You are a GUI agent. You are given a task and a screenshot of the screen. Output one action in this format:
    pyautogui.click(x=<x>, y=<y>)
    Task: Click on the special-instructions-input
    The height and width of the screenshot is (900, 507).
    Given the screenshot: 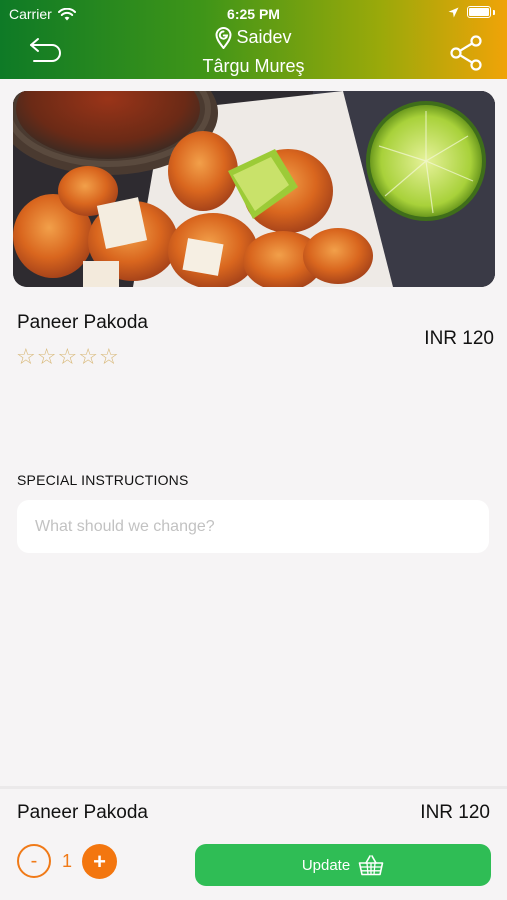 What is the action you would take?
    pyautogui.click(x=253, y=526)
    